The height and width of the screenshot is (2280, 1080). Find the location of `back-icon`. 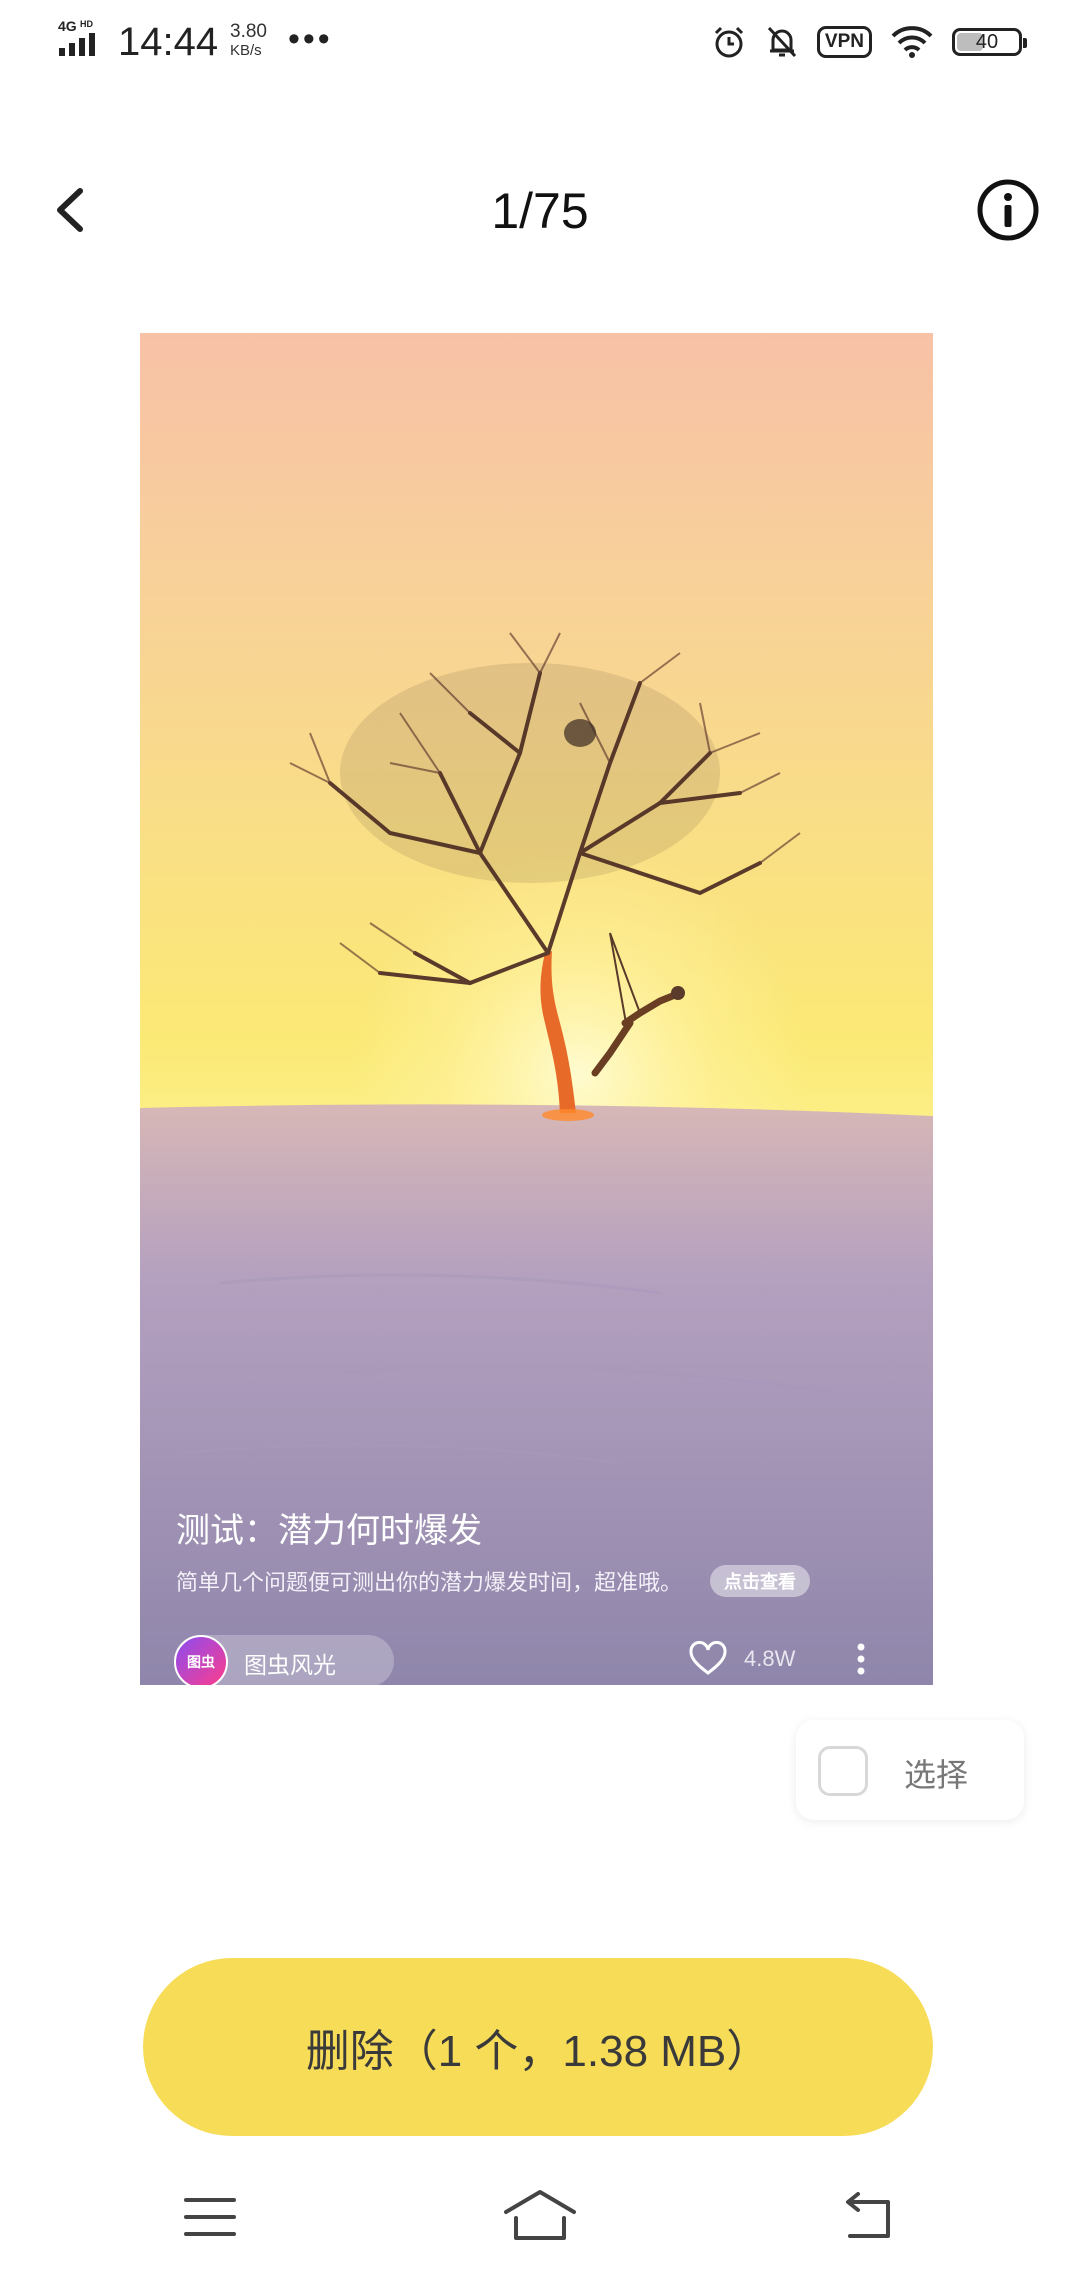

back-icon is located at coordinates (868, 2215).